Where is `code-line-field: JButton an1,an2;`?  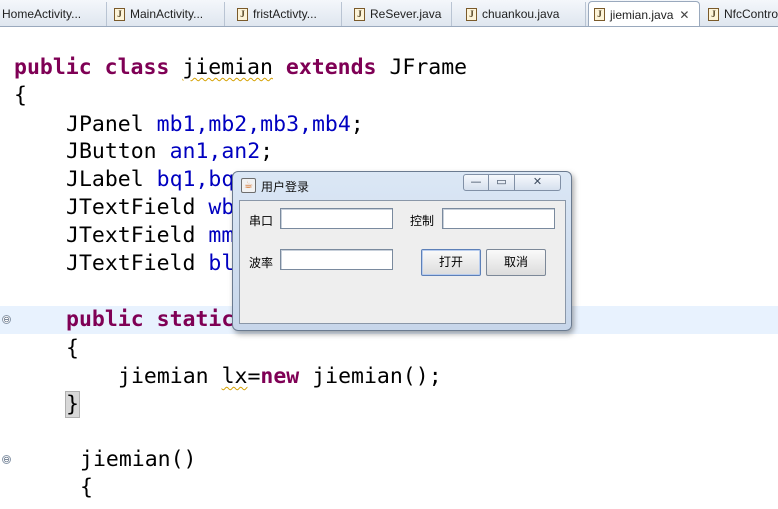 code-line-field: JButton an1,an2; is located at coordinates (389, 152).